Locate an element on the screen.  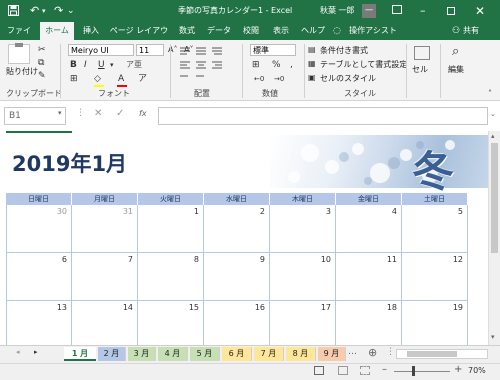
cut-icon: ✂ is located at coordinates (42, 50).